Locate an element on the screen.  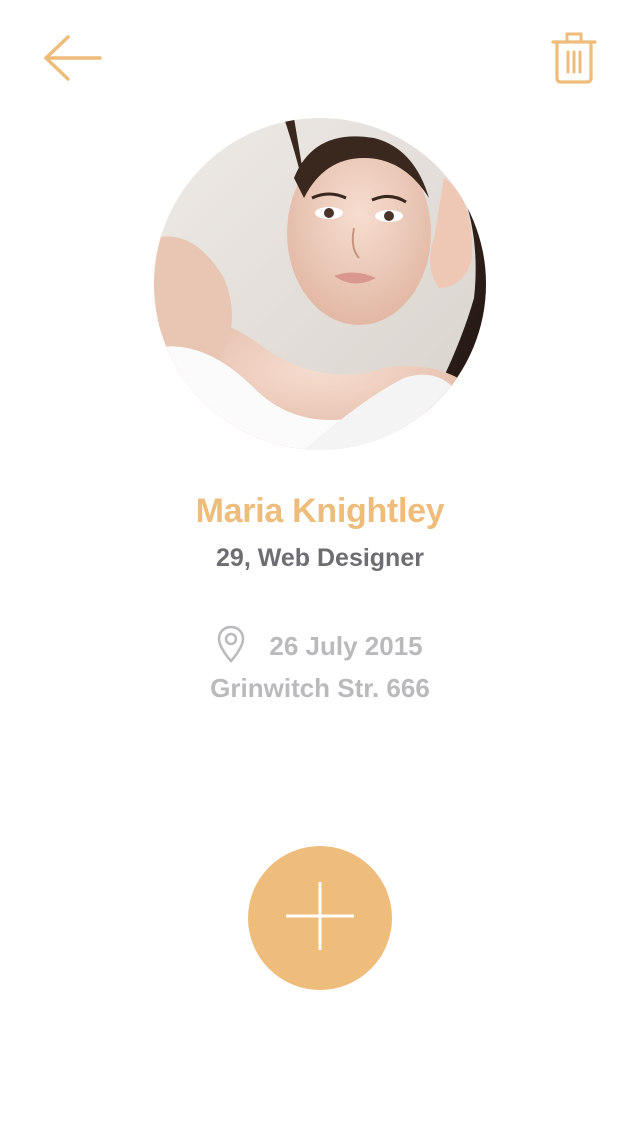
trash-icon is located at coordinates (574, 60).